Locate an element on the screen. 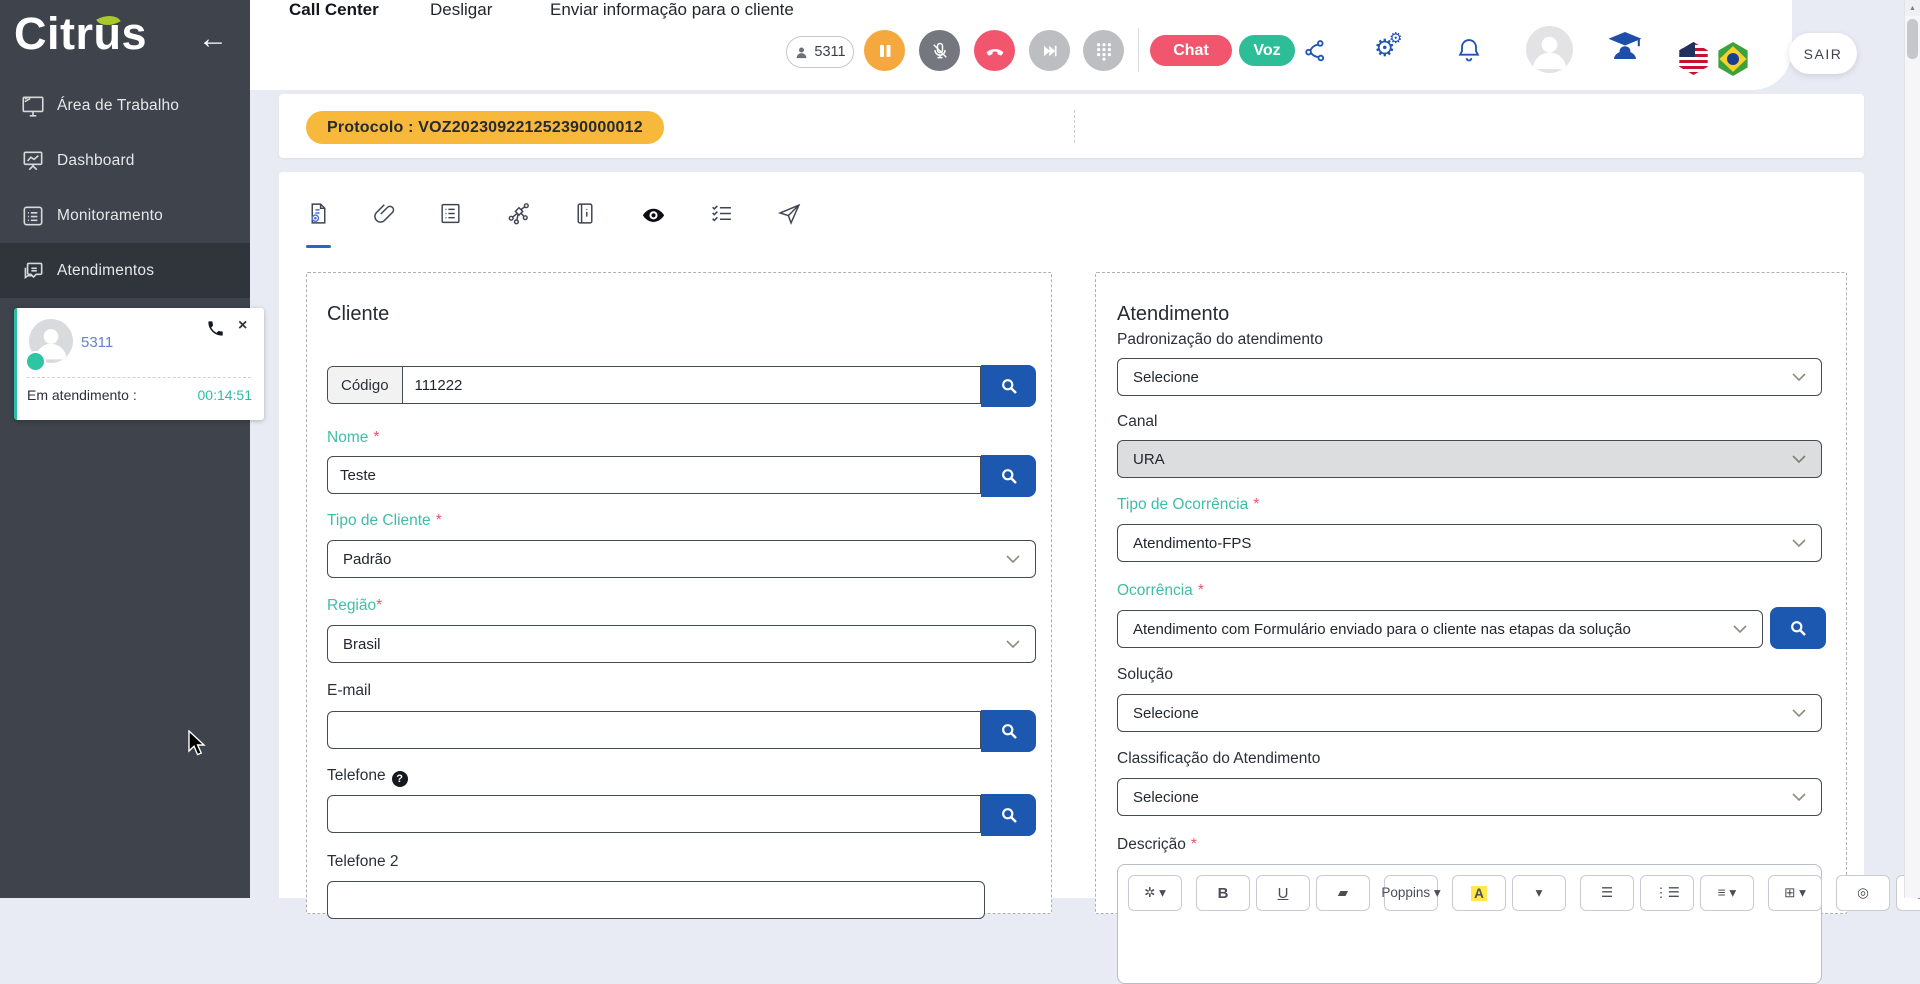  dialpad-icon is located at coordinates (1103, 51).